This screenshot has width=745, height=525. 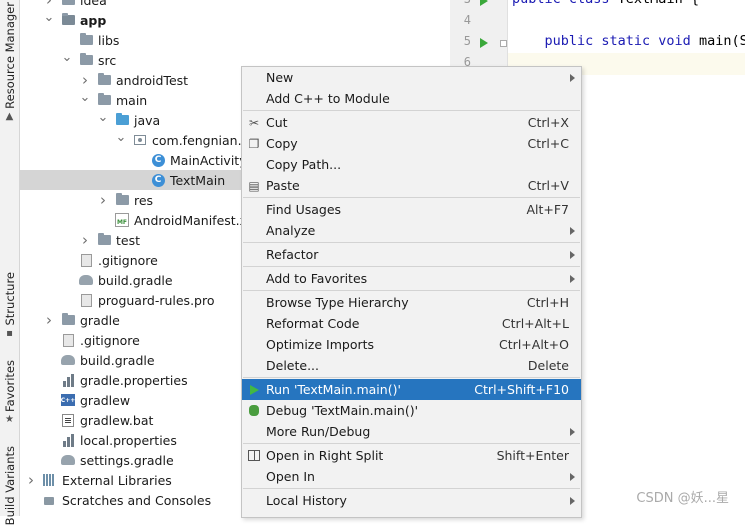 I want to click on tree-label: AndroidManifest.x, so click(x=191, y=220).